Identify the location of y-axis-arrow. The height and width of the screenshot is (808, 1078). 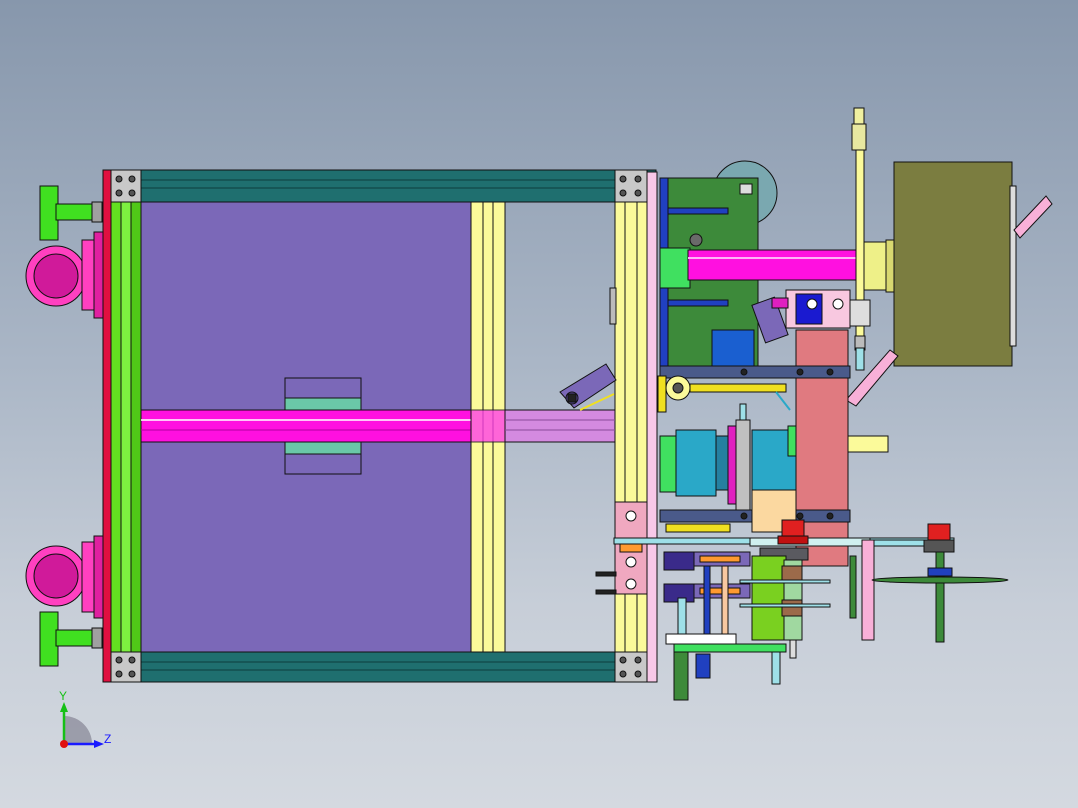
(64, 707).